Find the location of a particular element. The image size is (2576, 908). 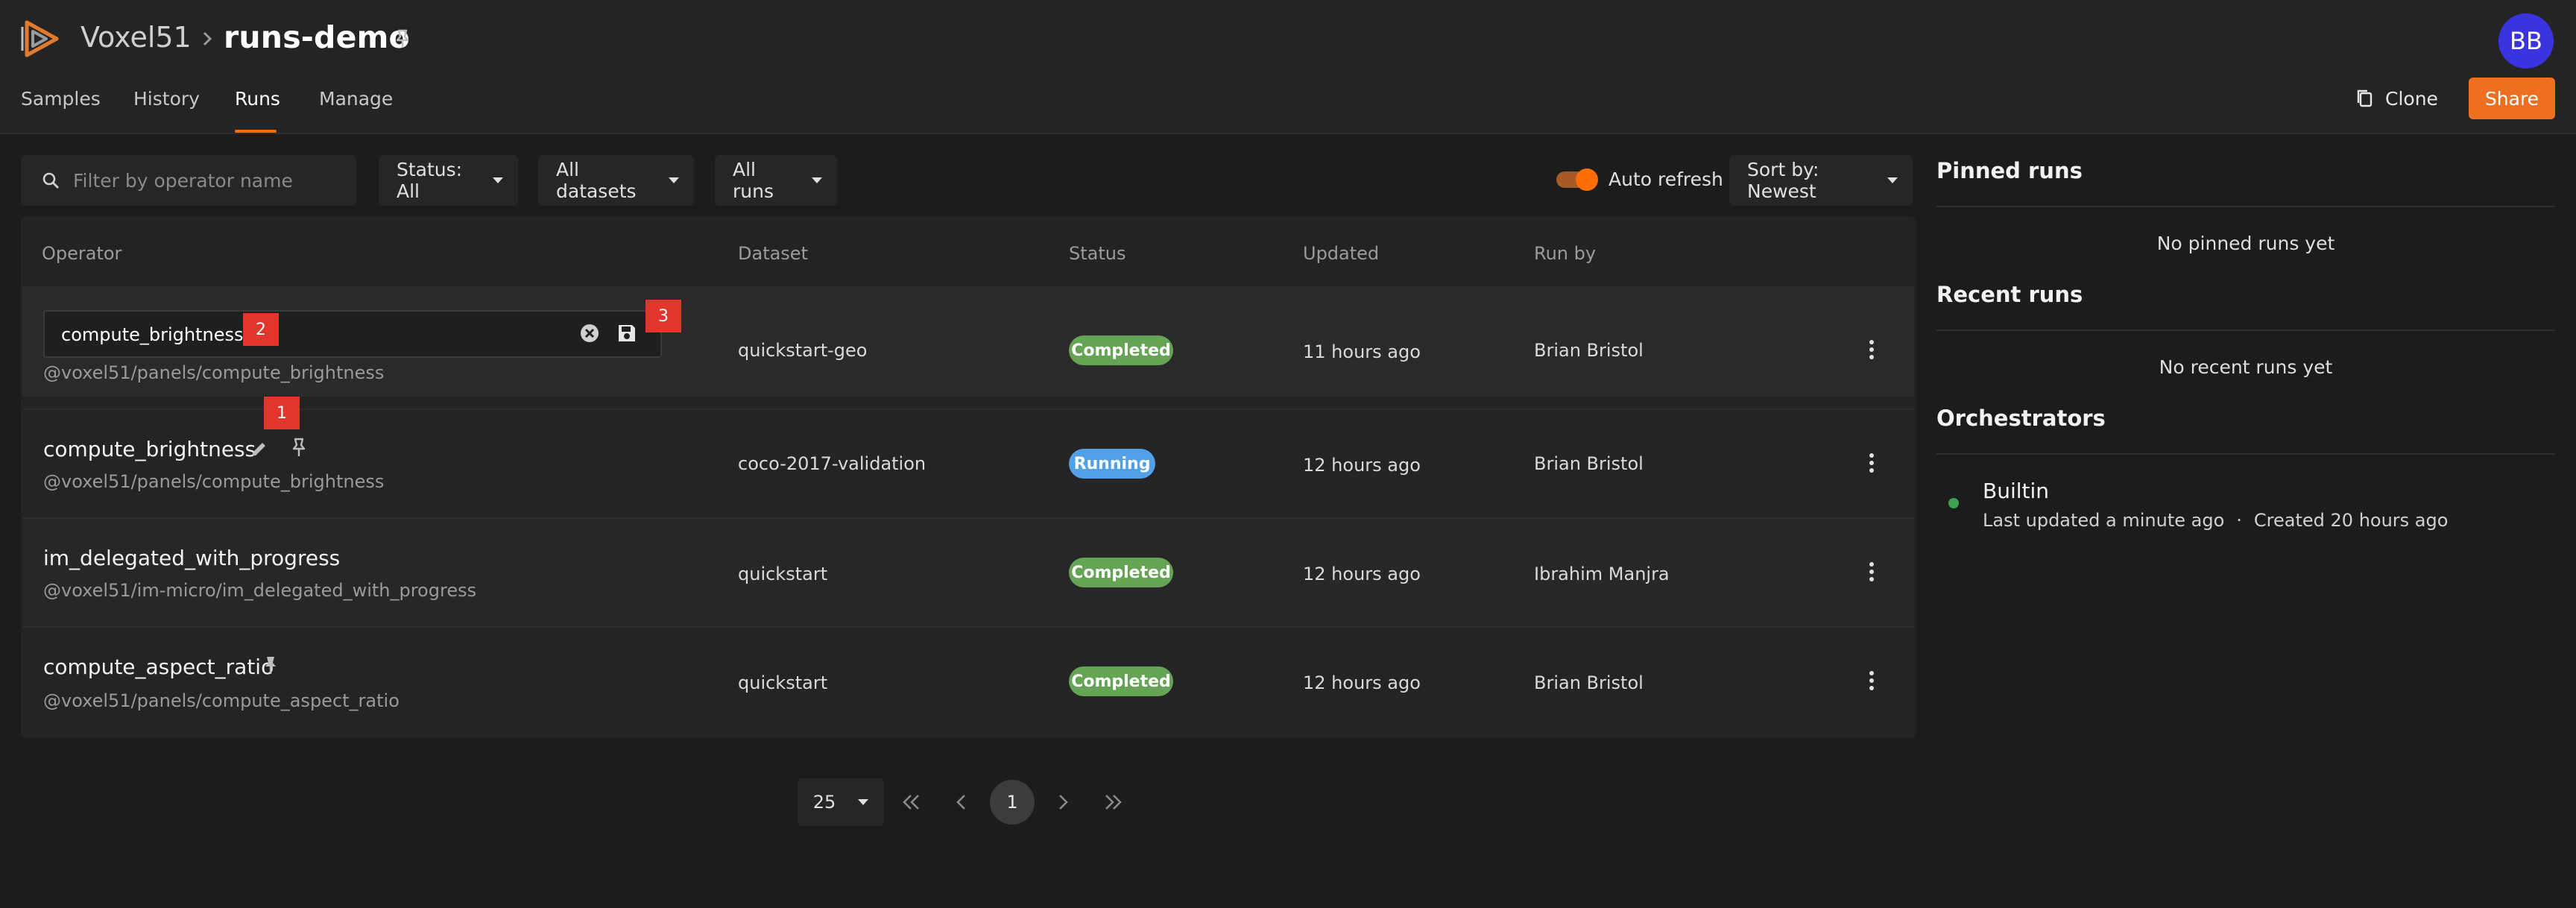

save-icon is located at coordinates (627, 333).